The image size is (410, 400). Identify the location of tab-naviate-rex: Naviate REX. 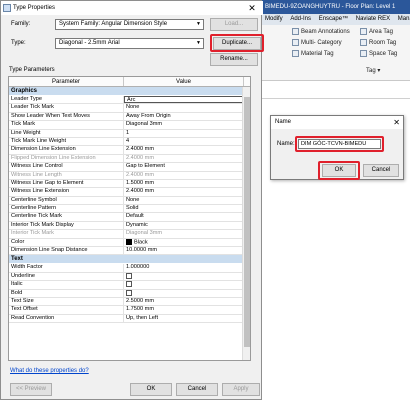
(373, 19).